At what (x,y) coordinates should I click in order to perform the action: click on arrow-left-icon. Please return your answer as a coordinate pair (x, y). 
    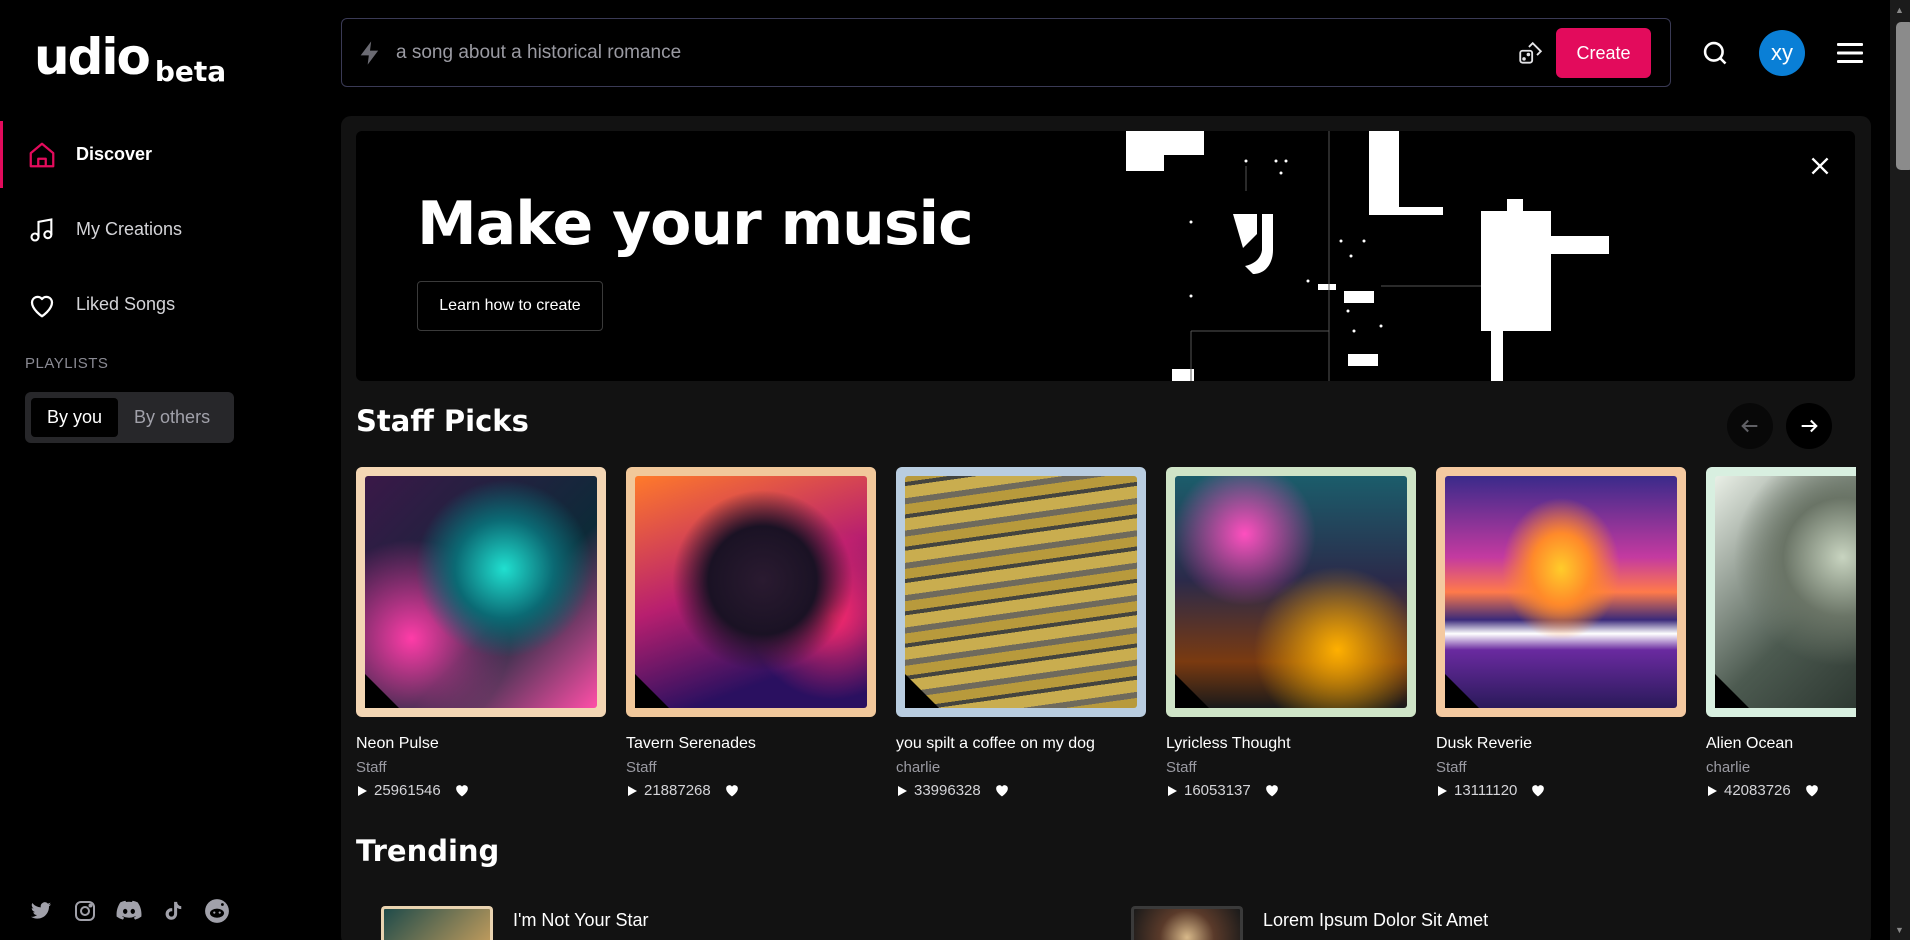
    Looking at the image, I should click on (1749, 426).